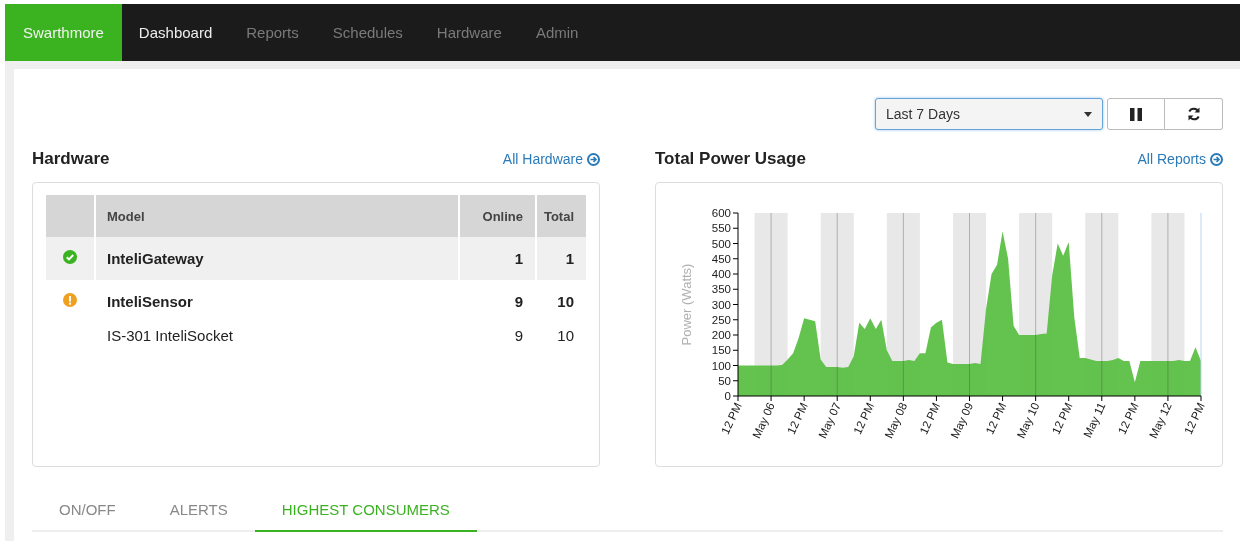  I want to click on model-cell-text: IS-301 InteliSocket, so click(170, 335).